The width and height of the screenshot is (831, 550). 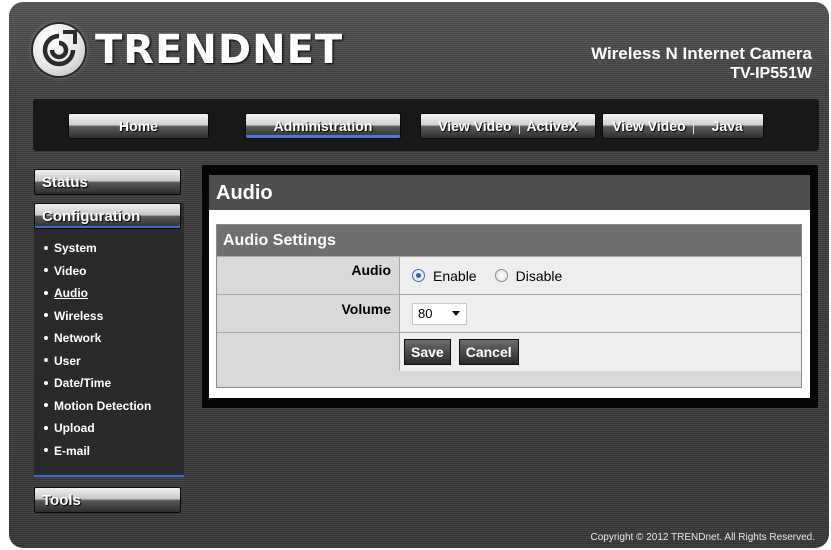 I want to click on nav-activex-label: ActiveX, so click(x=552, y=126).